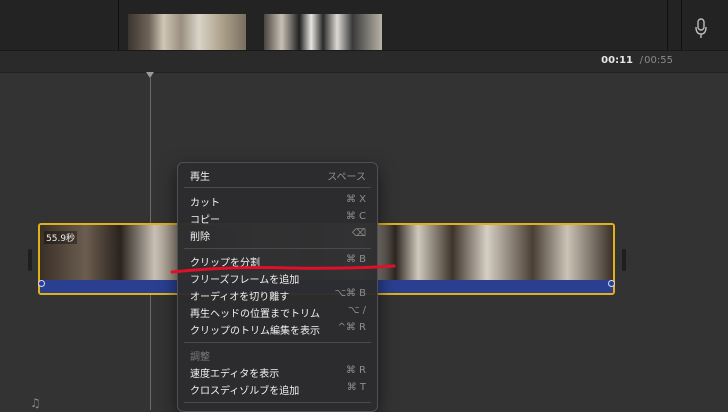 This screenshot has height=412, width=728. What do you see at coordinates (624, 260) in the screenshot?
I see `clip-trim-handle-right` at bounding box center [624, 260].